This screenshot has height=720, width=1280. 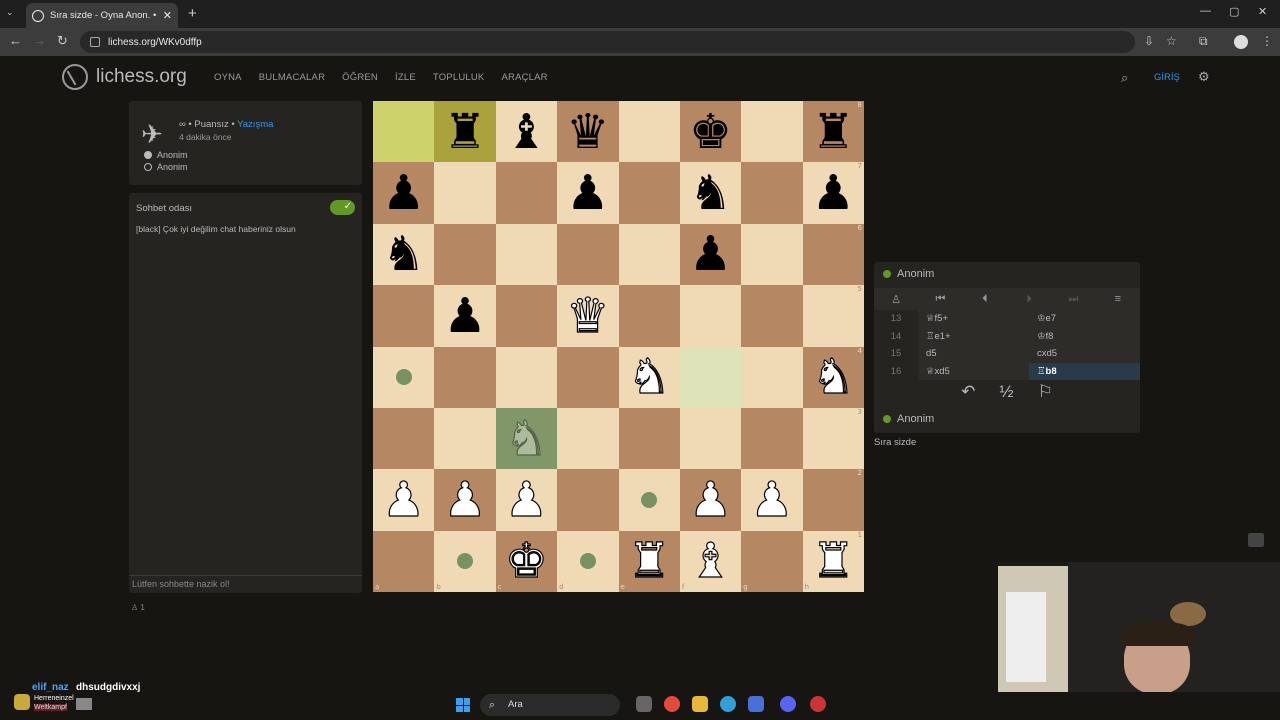 What do you see at coordinates (1084, 319) in the screenshot?
I see `black-move: ♔e7` at bounding box center [1084, 319].